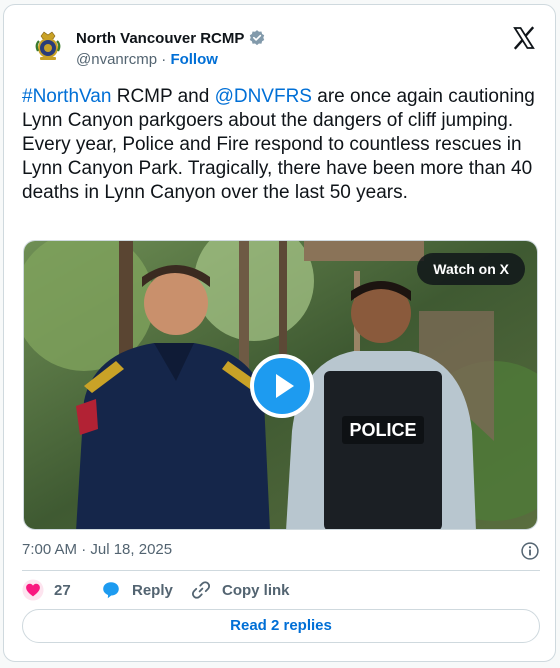 Image resolution: width=560 pixels, height=668 pixels. What do you see at coordinates (257, 38) in the screenshot?
I see `verified-badge-icon` at bounding box center [257, 38].